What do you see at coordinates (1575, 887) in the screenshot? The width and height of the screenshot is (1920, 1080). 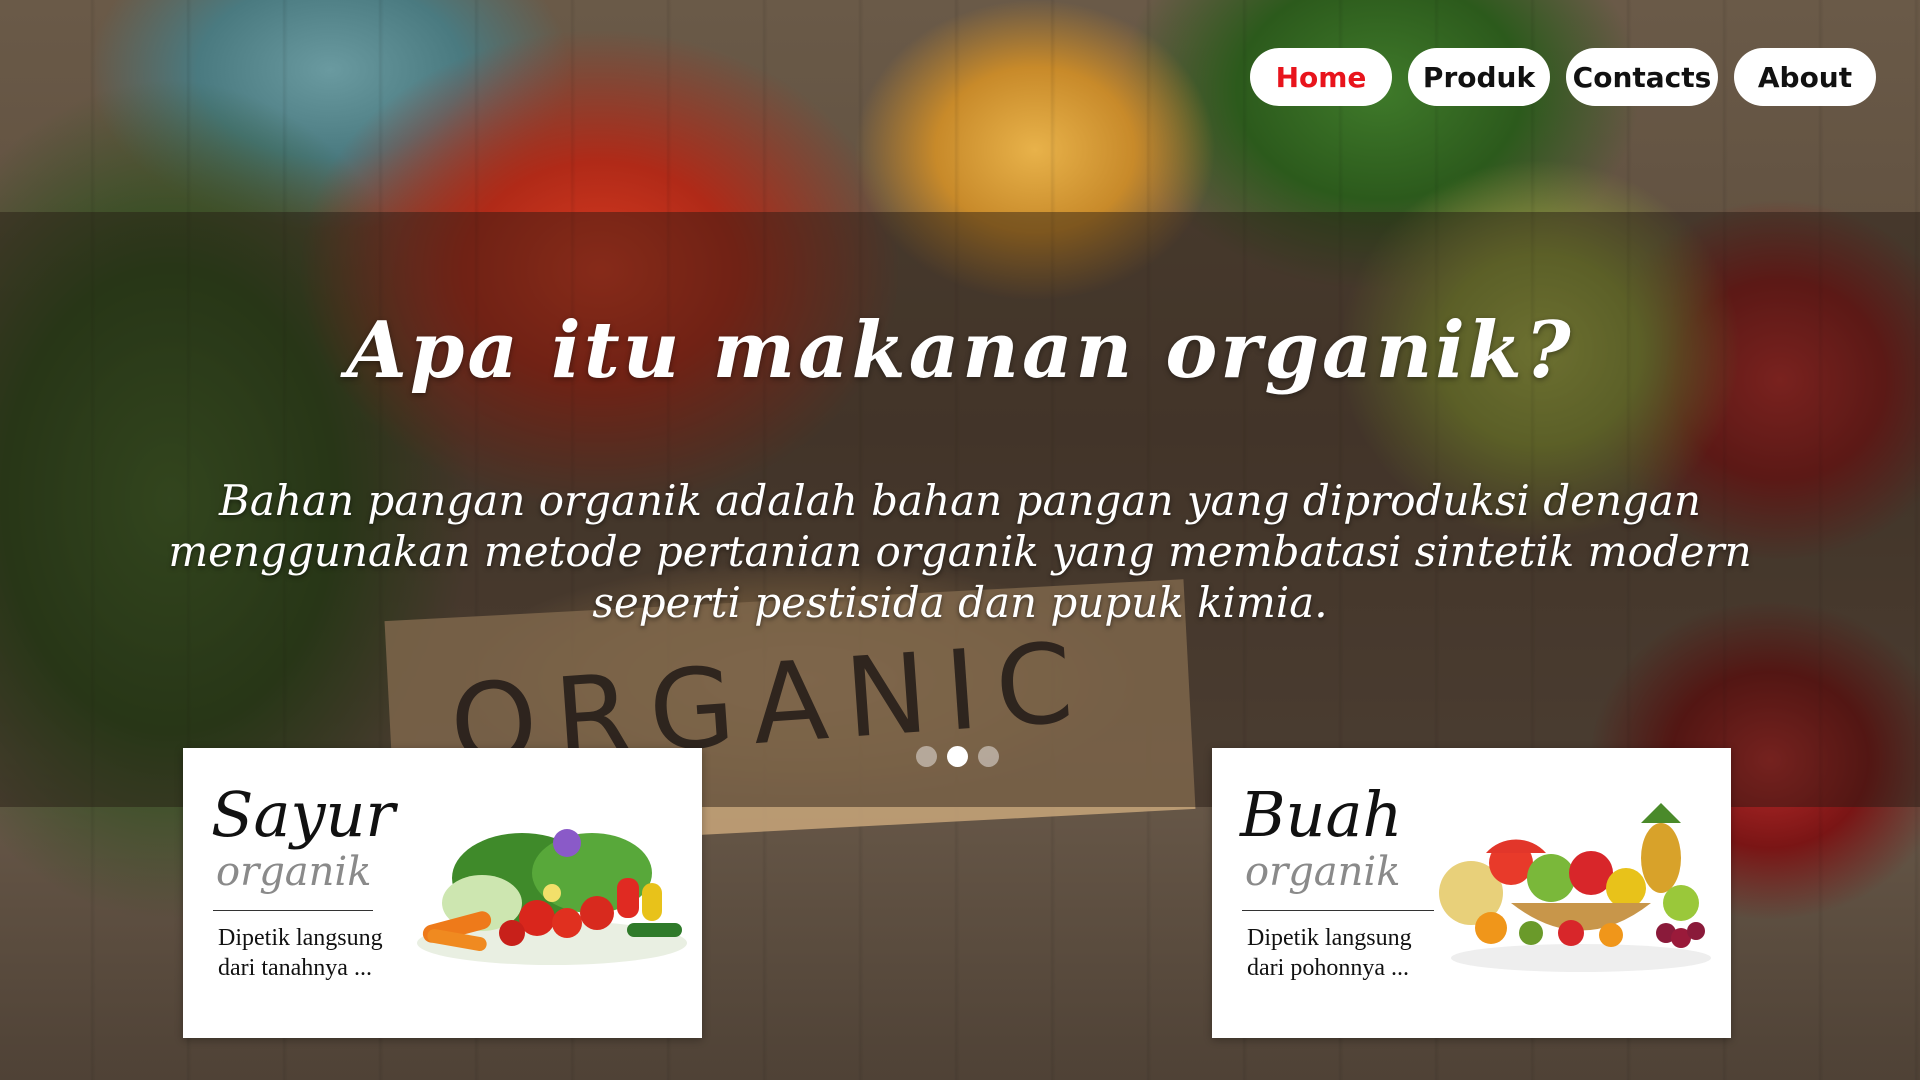 I see `fruit-basket-image` at bounding box center [1575, 887].